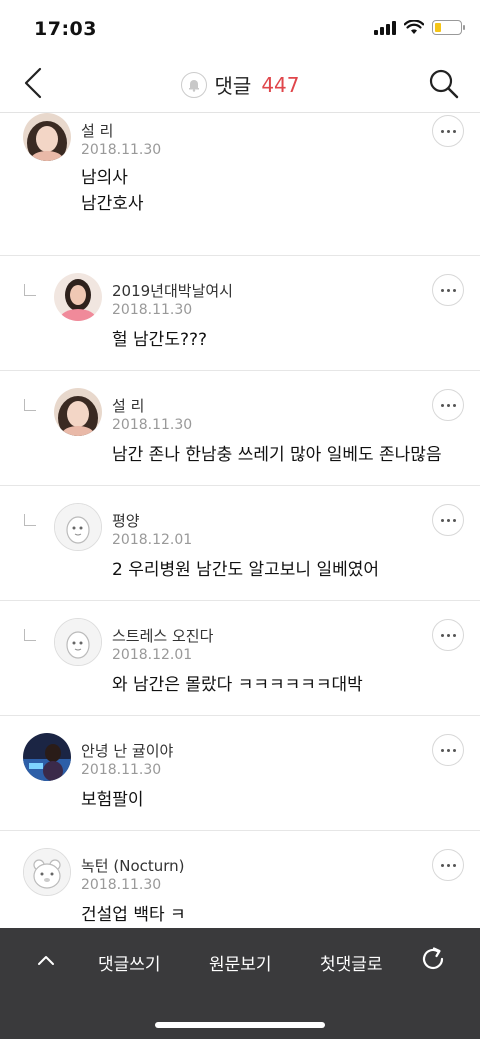 Image resolution: width=480 pixels, height=1039 pixels. I want to click on comment-item: 설 리 2018.11.30 남간 존나 한남충 쓰레기 많아 일베도 존나많음, so click(240, 428).